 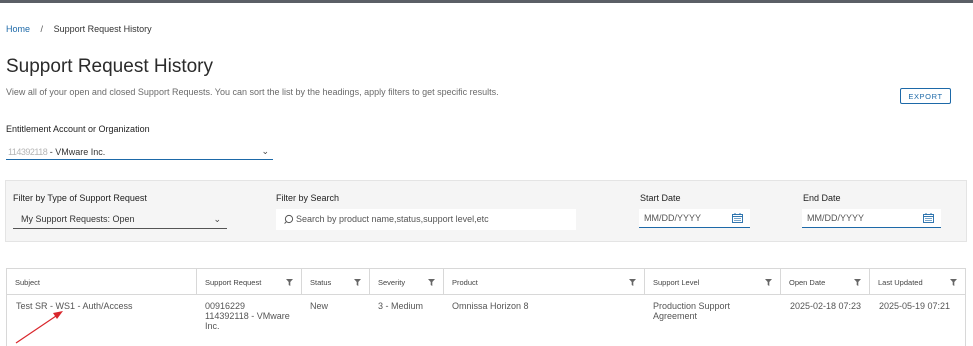 What do you see at coordinates (139, 151) in the screenshot?
I see `entitlement-select: 114392118 - VMware Inc. ⌄` at bounding box center [139, 151].